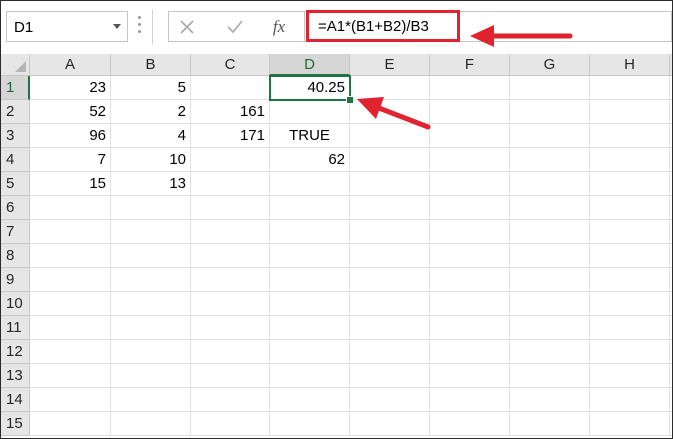 The image size is (673, 439). I want to click on cell-c1, so click(230, 88).